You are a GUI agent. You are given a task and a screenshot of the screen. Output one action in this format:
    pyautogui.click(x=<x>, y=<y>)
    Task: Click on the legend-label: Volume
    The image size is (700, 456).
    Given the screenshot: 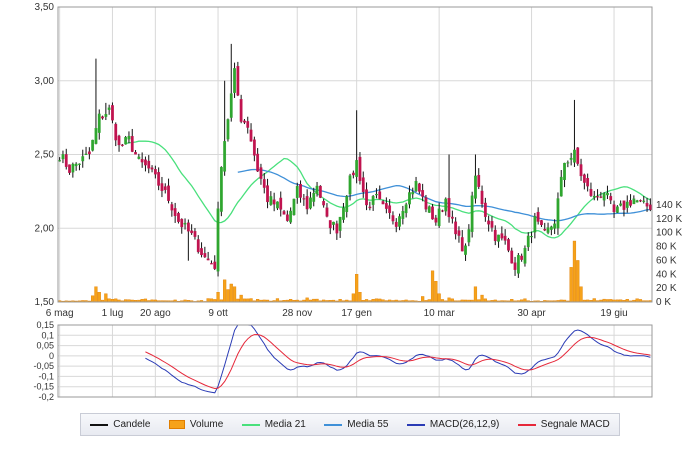 What is the action you would take?
    pyautogui.click(x=206, y=424)
    